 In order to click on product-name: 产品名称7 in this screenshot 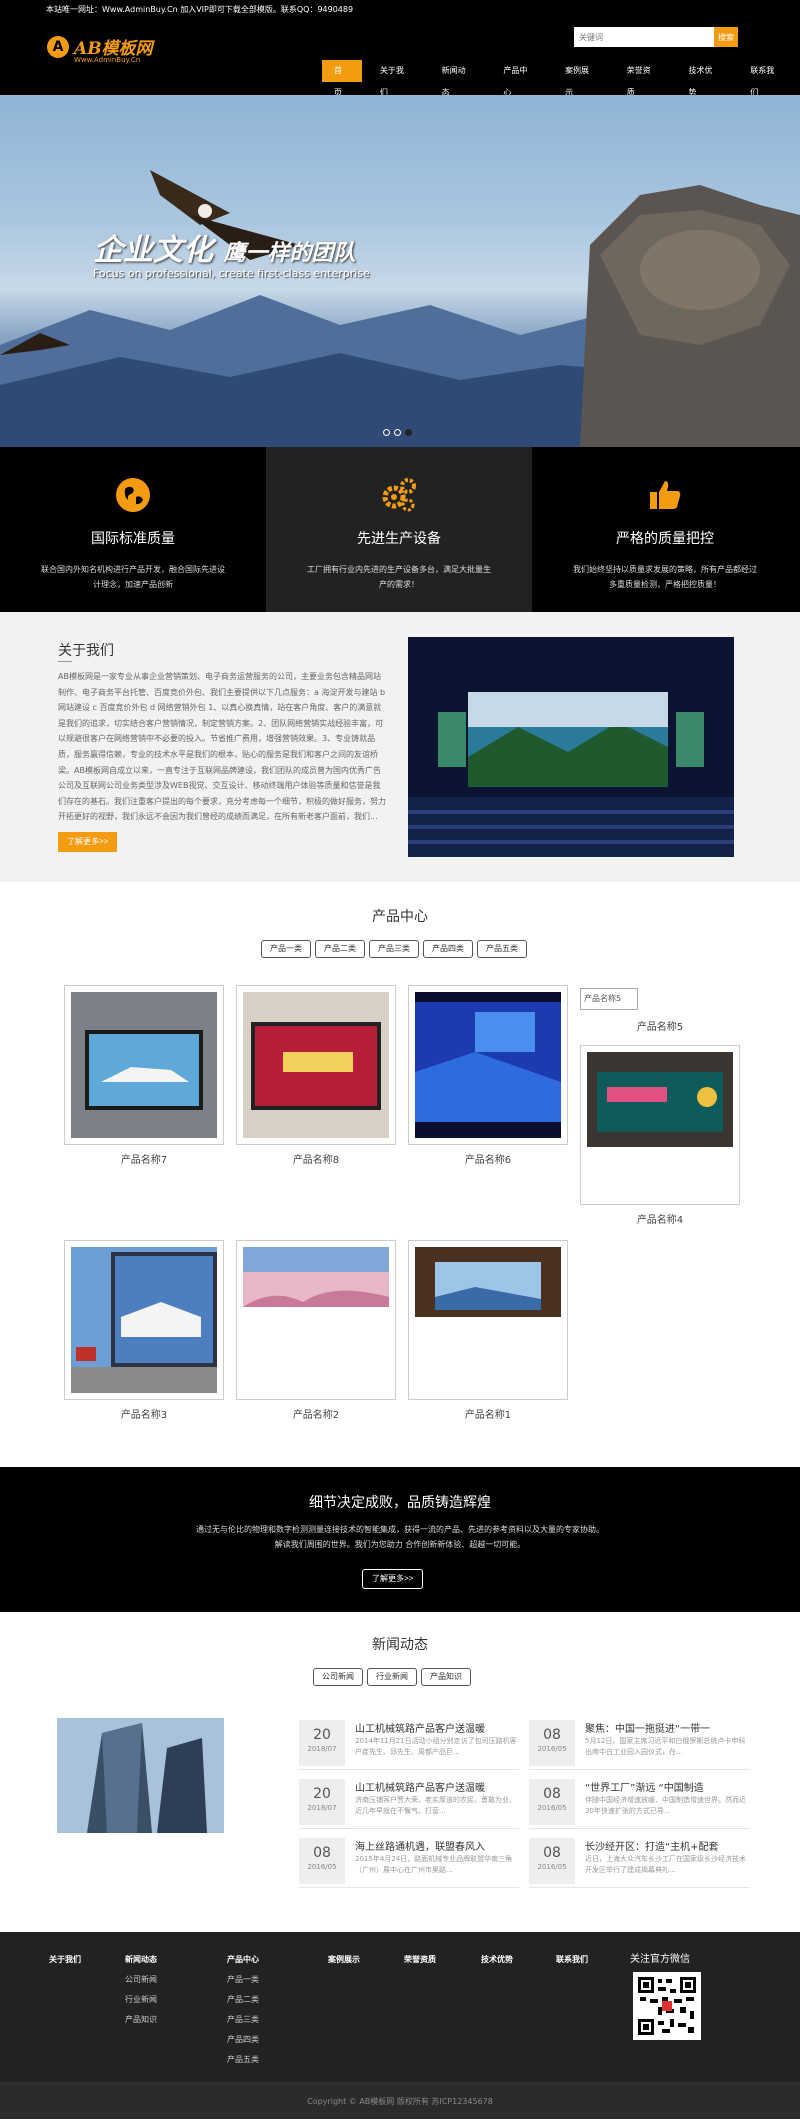, I will do `click(144, 1160)`.